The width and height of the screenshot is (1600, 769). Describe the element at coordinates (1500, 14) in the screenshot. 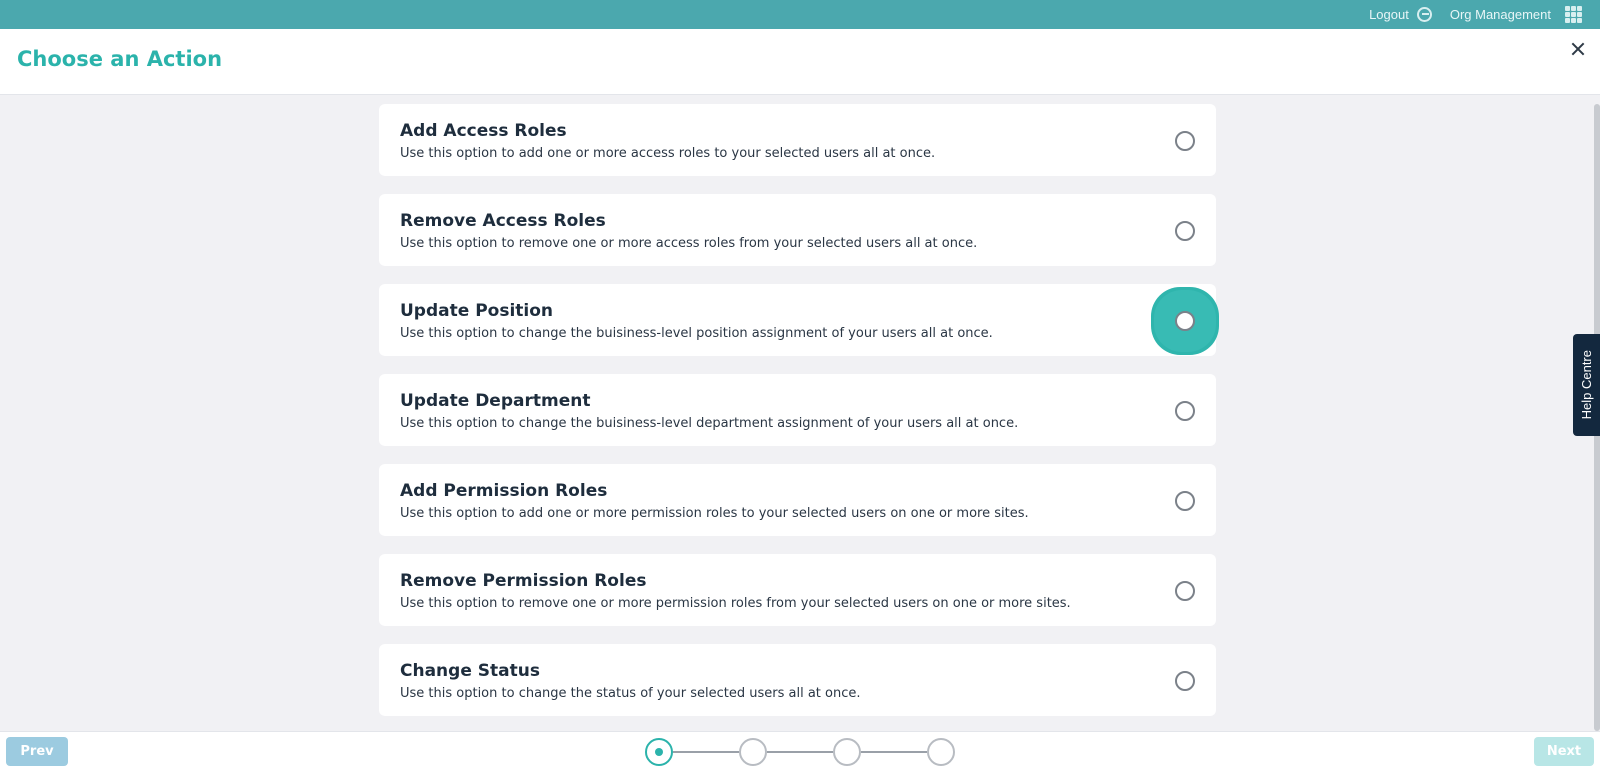

I see `org-management-label: Org Management` at that location.